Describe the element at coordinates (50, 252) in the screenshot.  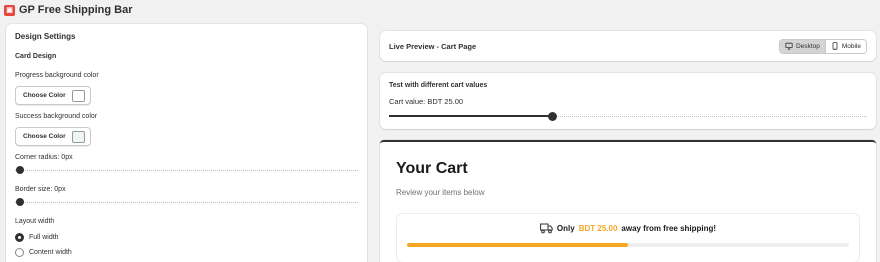
I see `radio-content-width-label: Content width` at that location.